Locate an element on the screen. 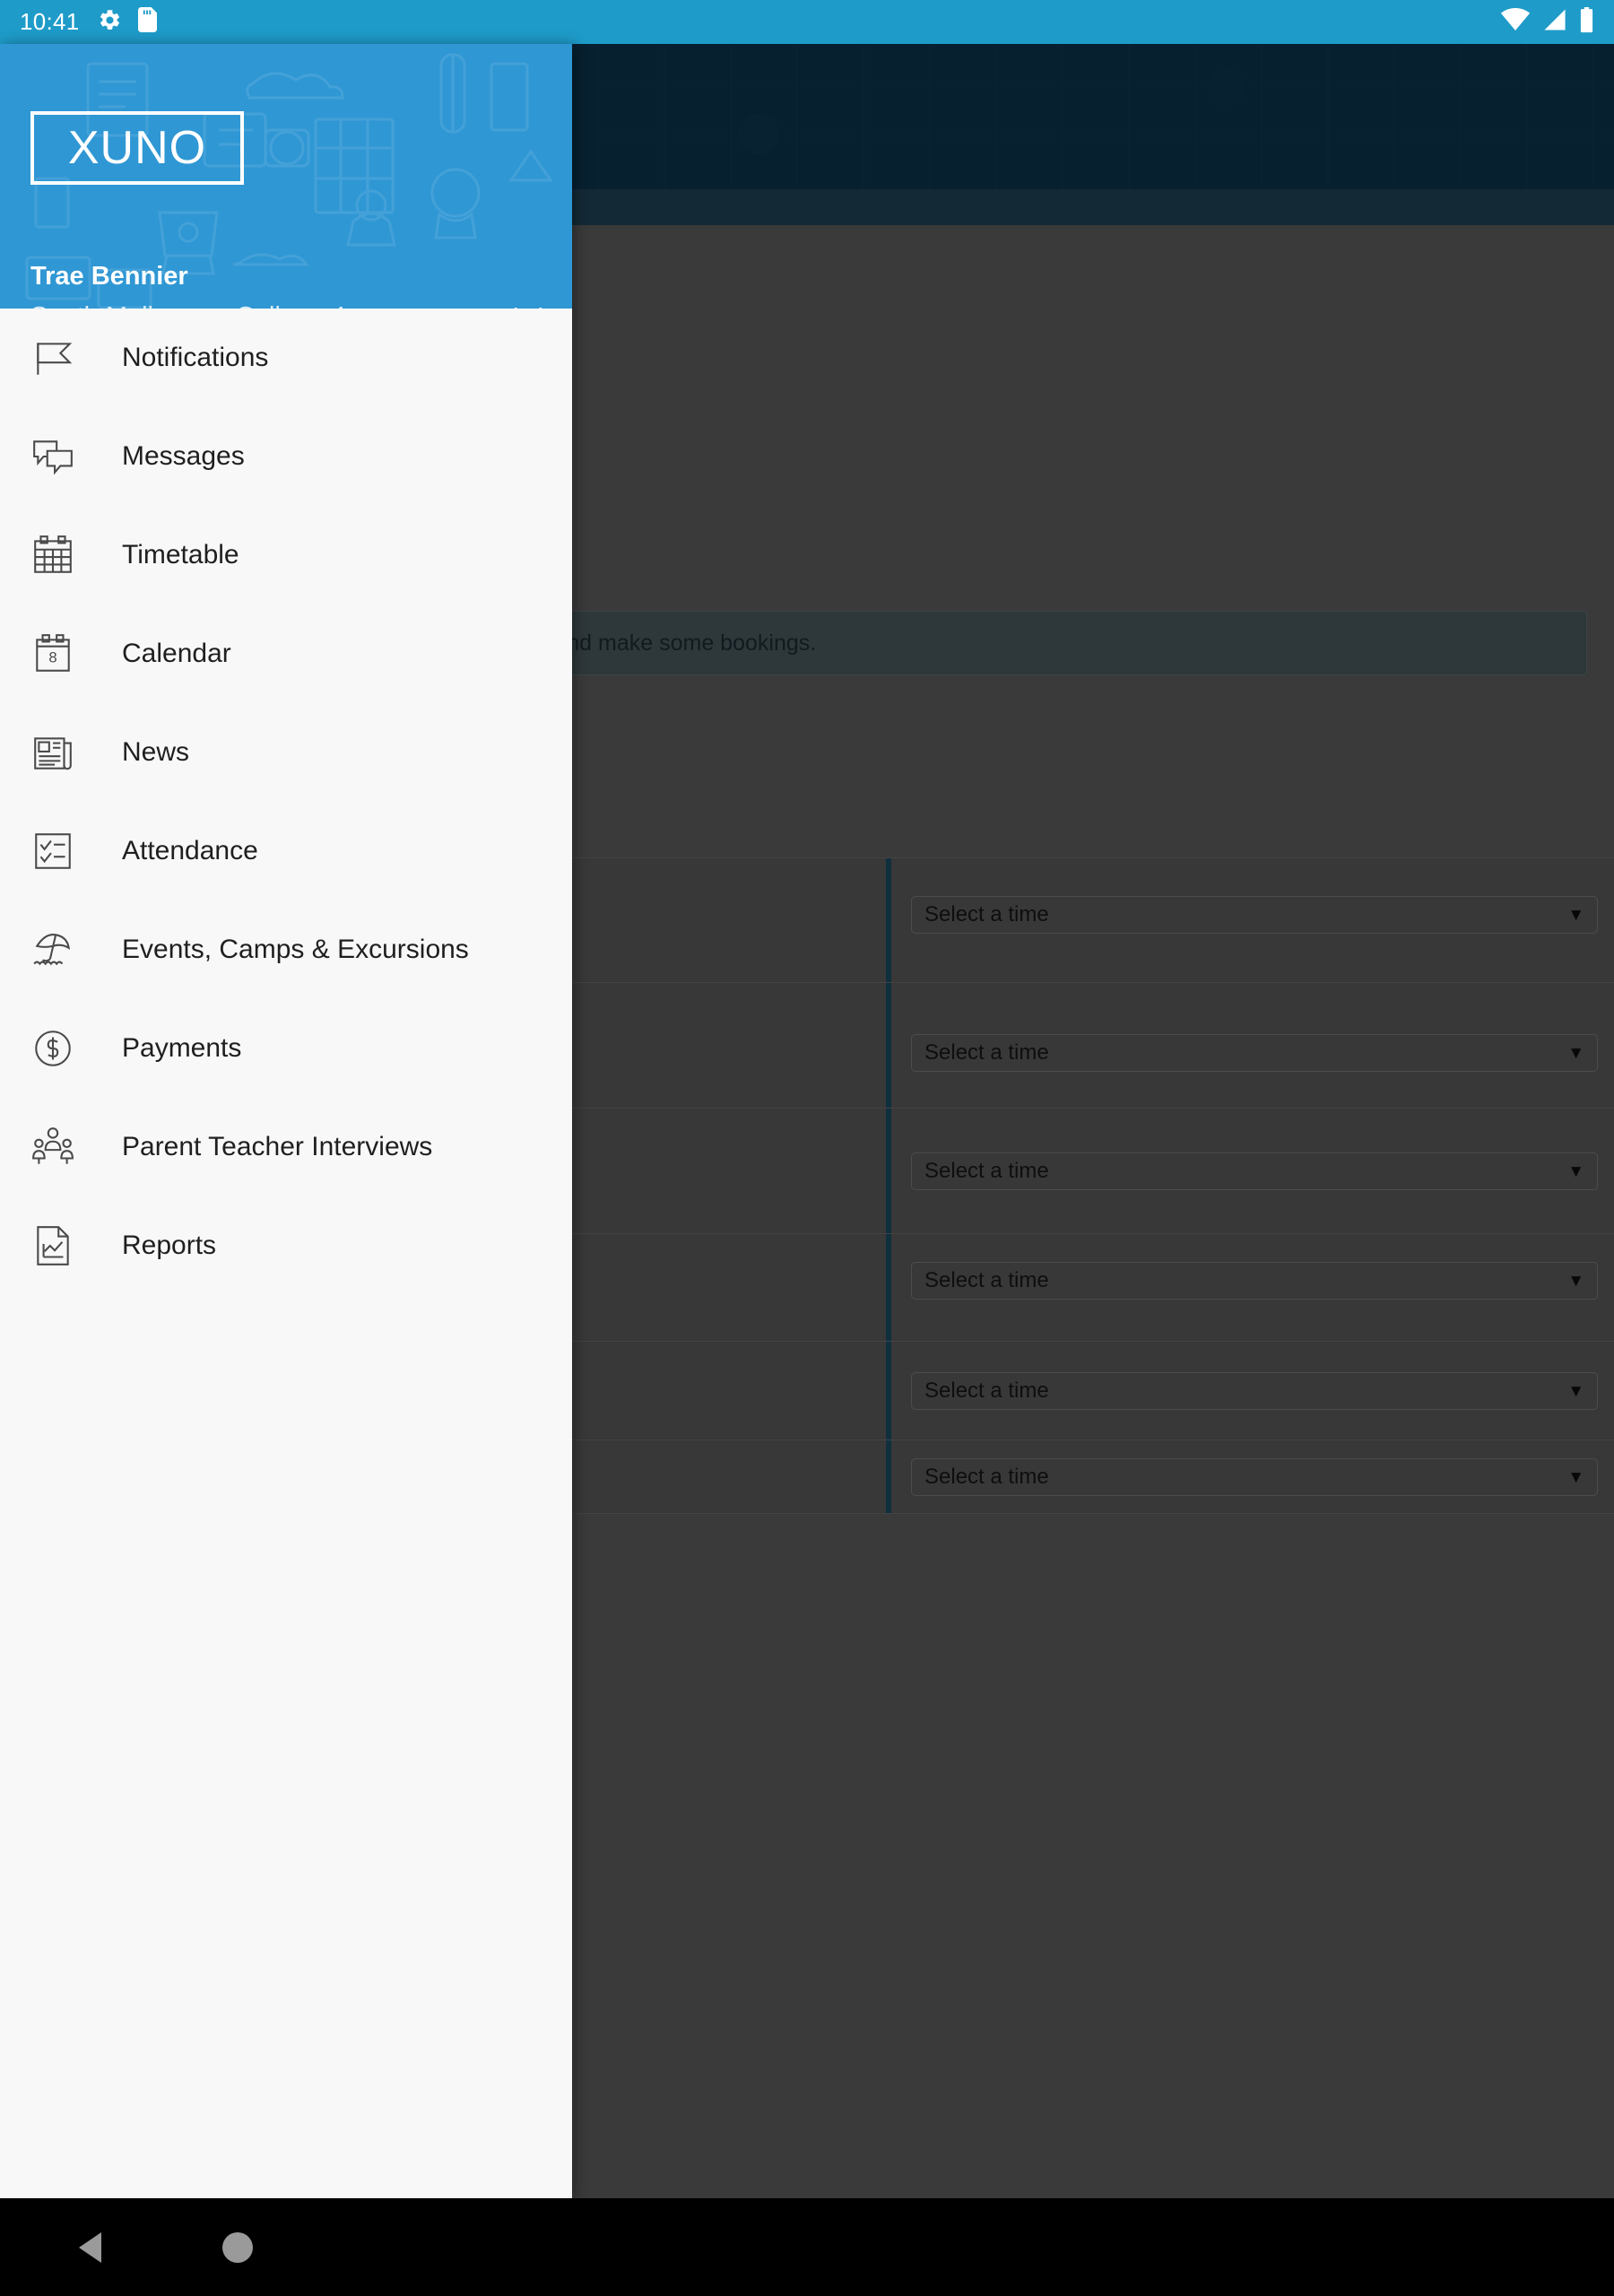 The image size is (1614, 2296). sidebar-item-label: Reports is located at coordinates (169, 1245).